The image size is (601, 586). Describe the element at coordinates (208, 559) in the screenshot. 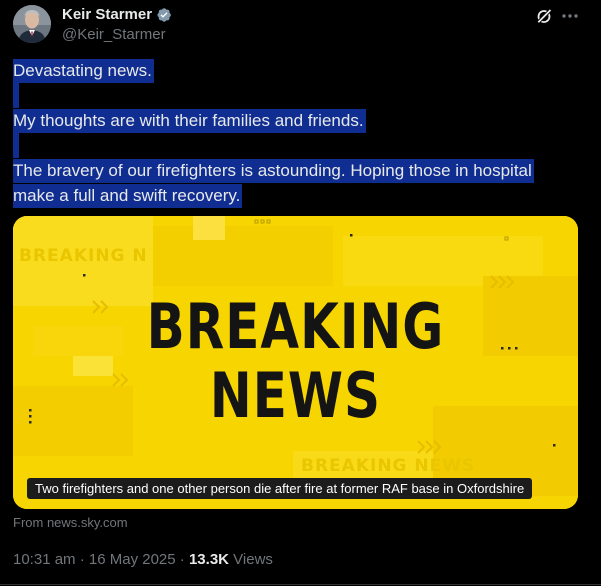

I see `views-count: 13.3K` at that location.